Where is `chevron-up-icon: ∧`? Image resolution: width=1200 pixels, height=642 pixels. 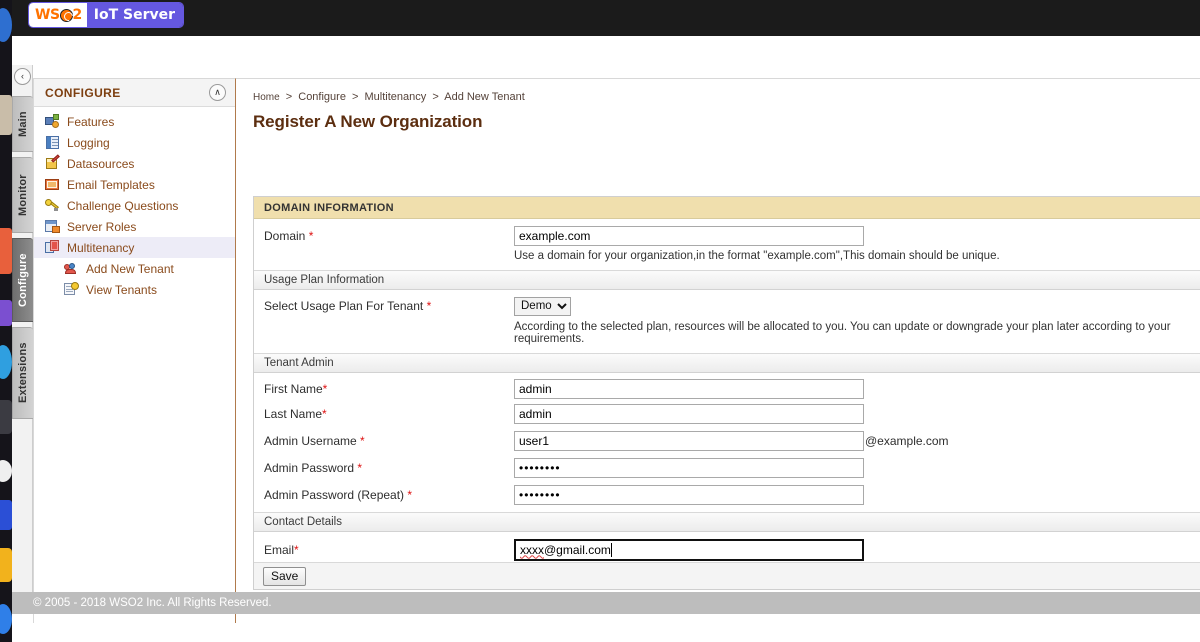 chevron-up-icon: ∧ is located at coordinates (217, 92).